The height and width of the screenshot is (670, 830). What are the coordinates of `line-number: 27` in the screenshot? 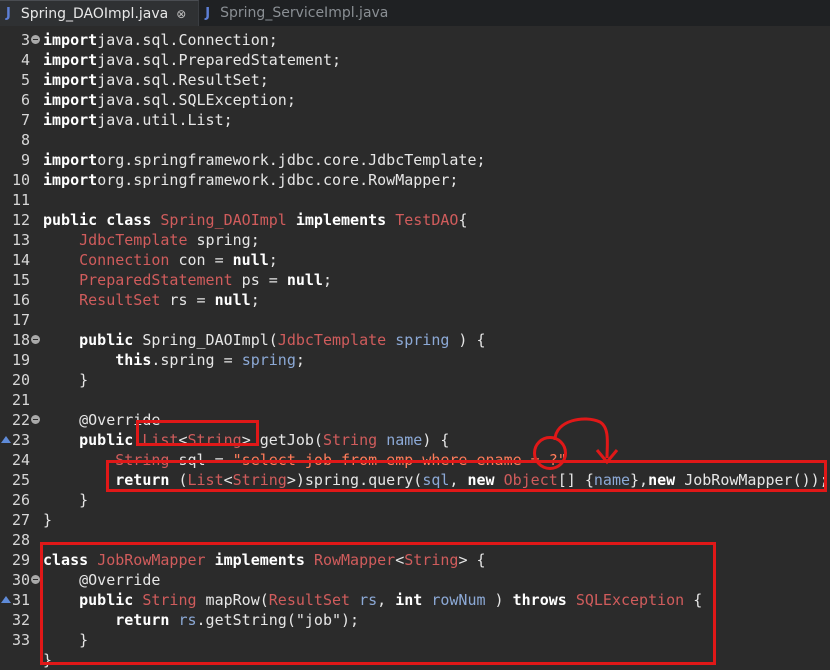 It's located at (20, 520).